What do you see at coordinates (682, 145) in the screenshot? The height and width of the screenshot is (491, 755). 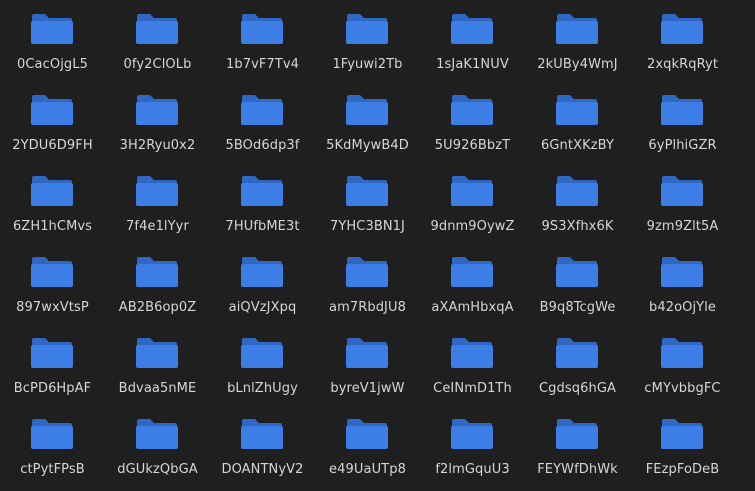 I see `folder-label: 6yPlhiGZR` at bounding box center [682, 145].